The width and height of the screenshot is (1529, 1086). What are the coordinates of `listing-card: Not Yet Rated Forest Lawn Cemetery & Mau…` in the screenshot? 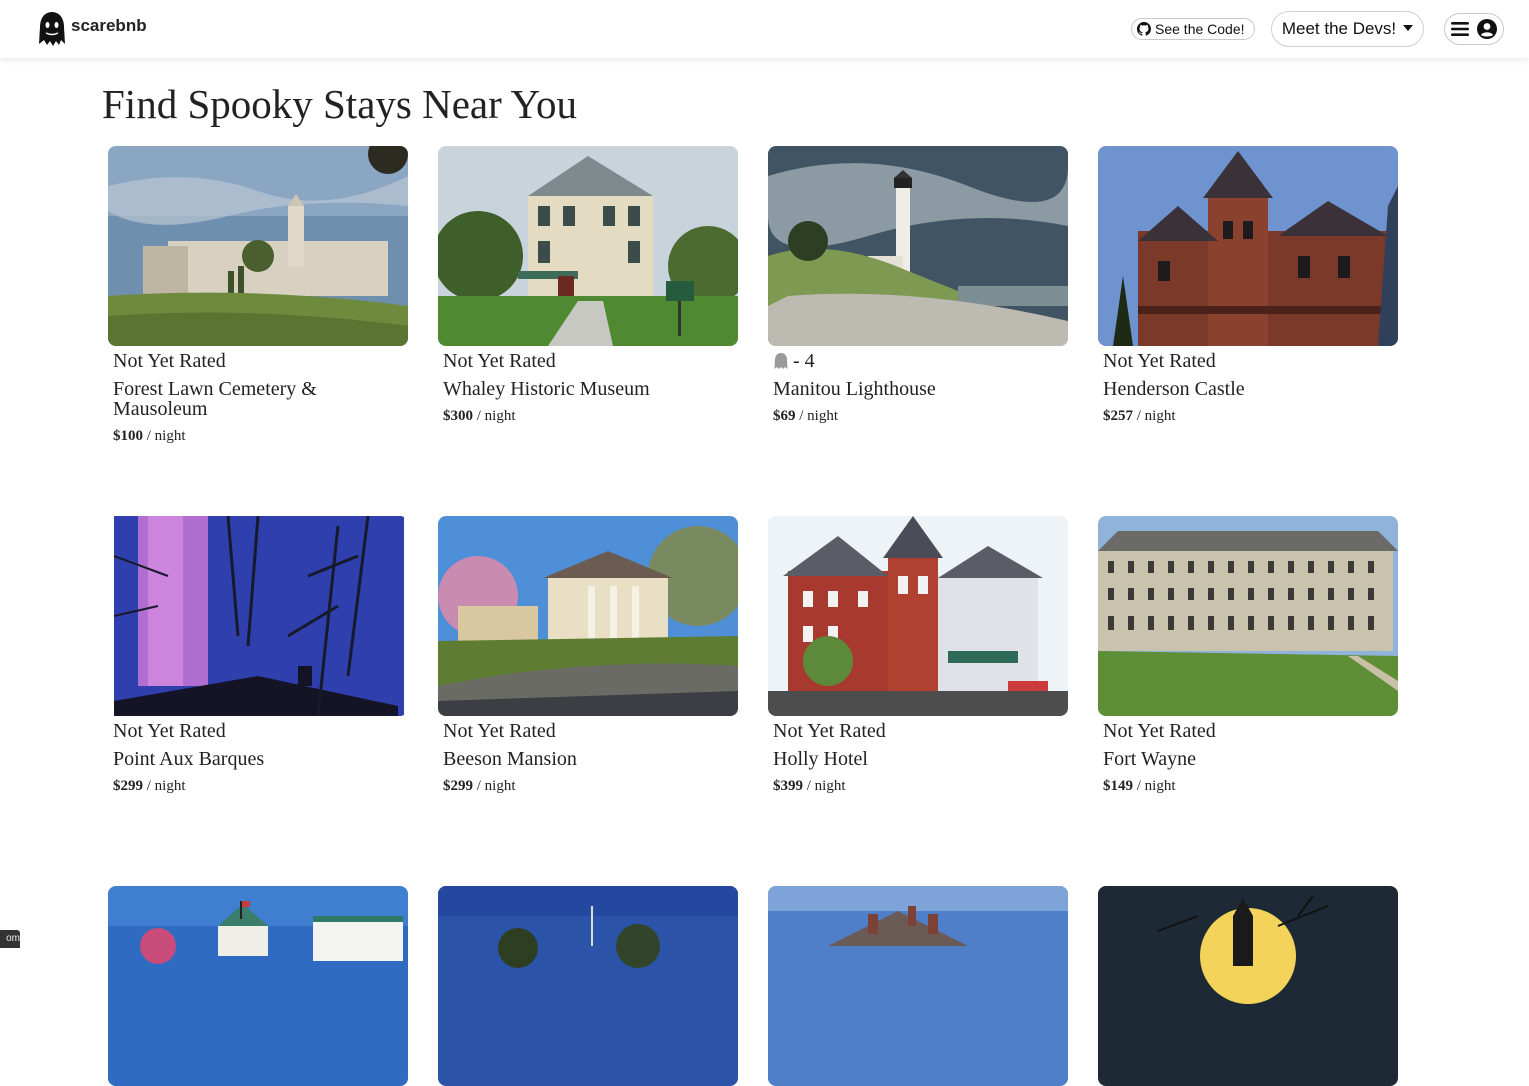 It's located at (258, 295).